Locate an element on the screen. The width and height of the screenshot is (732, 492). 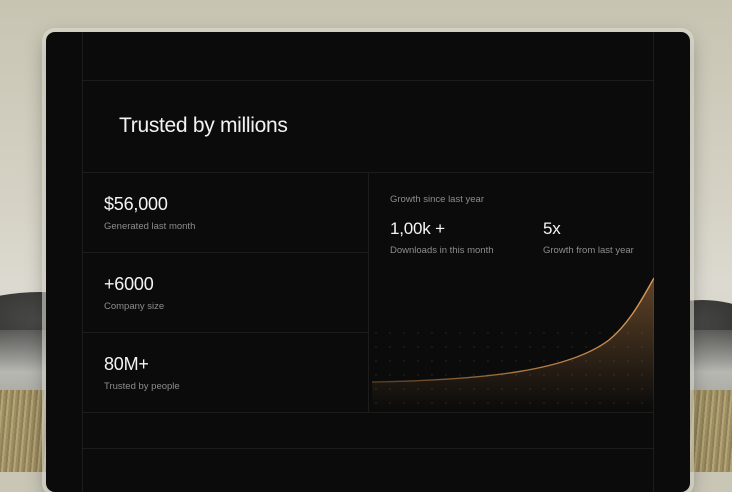
stat-label: Company size is located at coordinates (134, 306).